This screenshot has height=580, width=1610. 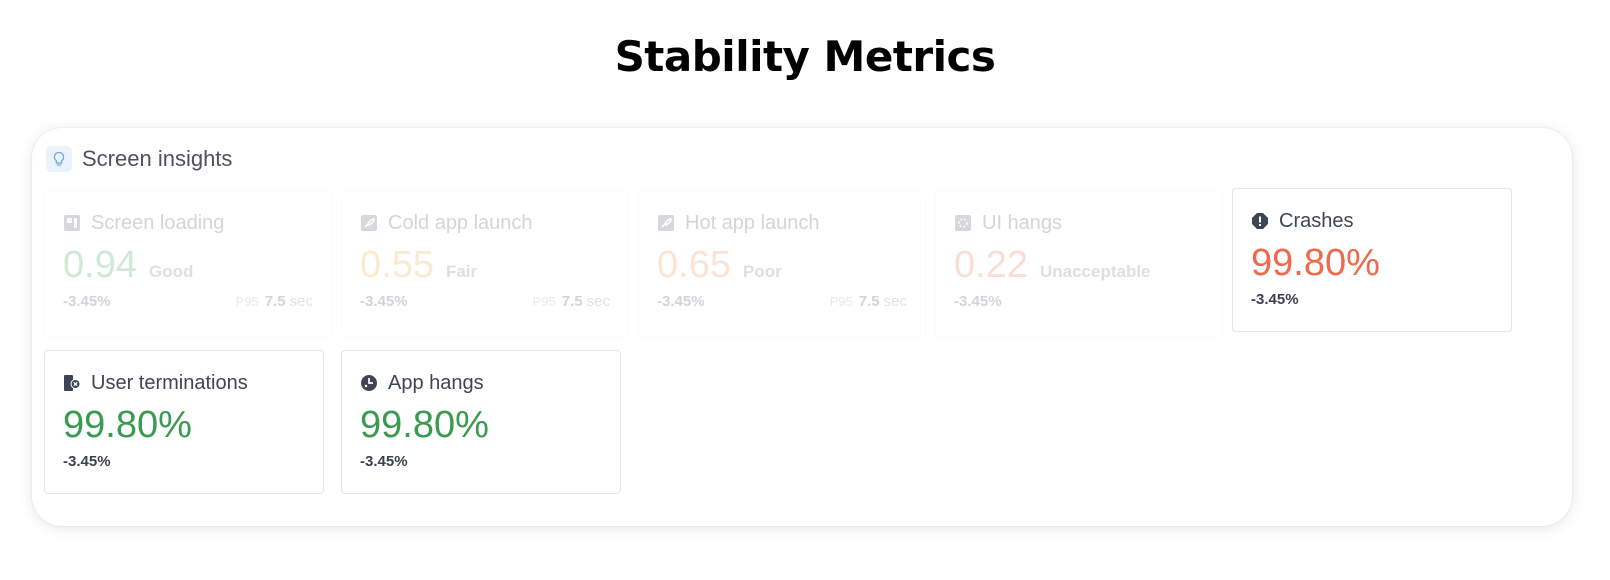 I want to click on metric-label: Hot app launch, so click(x=752, y=222).